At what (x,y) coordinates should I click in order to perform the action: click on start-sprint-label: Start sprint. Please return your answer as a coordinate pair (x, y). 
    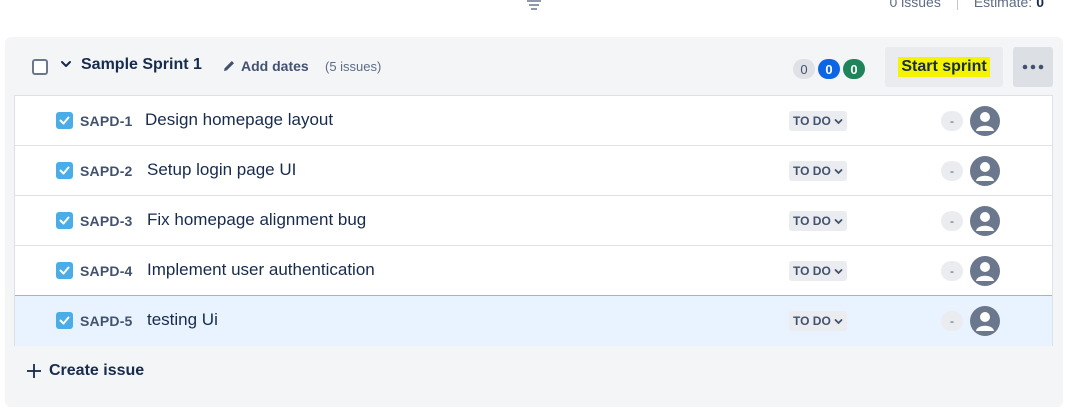
    Looking at the image, I should click on (944, 67).